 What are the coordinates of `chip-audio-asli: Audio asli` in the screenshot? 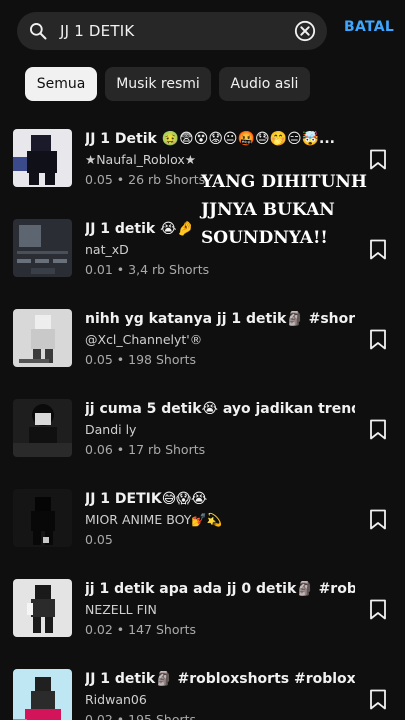 It's located at (264, 84).